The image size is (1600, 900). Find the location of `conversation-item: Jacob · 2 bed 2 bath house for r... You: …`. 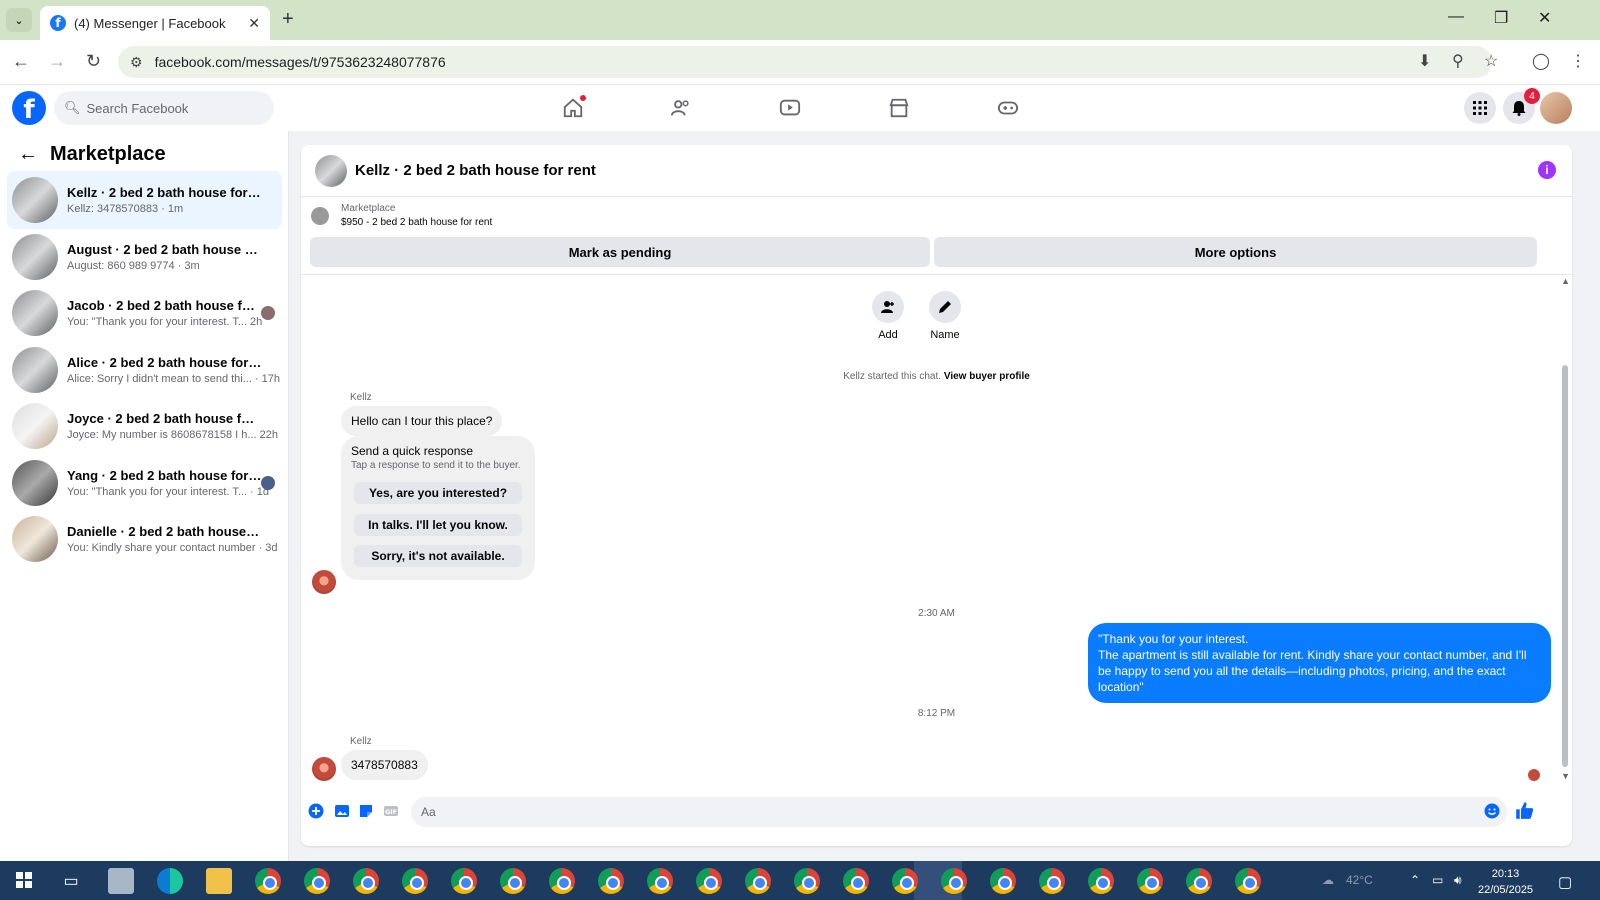

conversation-item: Jacob · 2 bed 2 bath house for r... You: … is located at coordinates (144, 313).